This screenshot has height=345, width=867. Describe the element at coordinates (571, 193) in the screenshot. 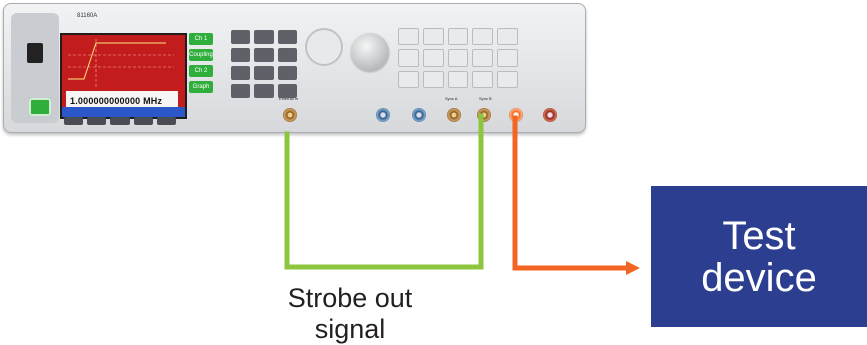

I see `output-wire` at that location.